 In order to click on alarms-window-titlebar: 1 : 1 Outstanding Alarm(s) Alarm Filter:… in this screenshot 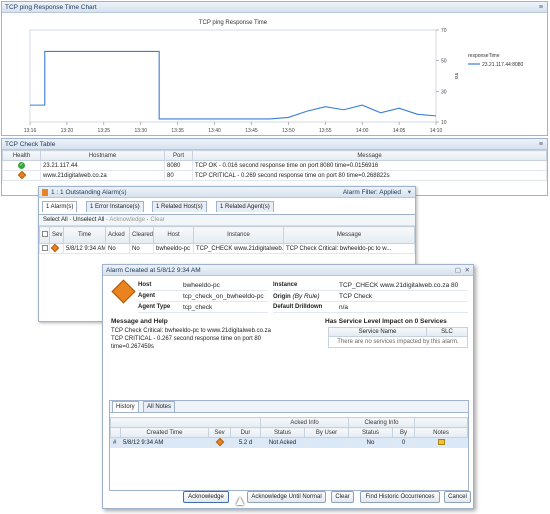, I will do `click(227, 192)`.